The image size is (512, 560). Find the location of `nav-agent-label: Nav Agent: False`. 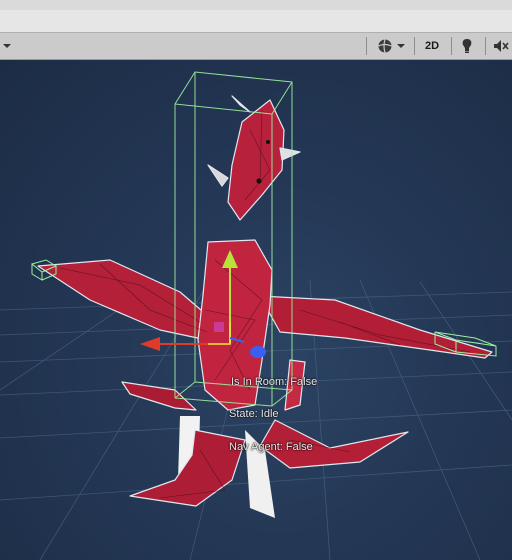

nav-agent-label: Nav Agent: False is located at coordinates (271, 447).